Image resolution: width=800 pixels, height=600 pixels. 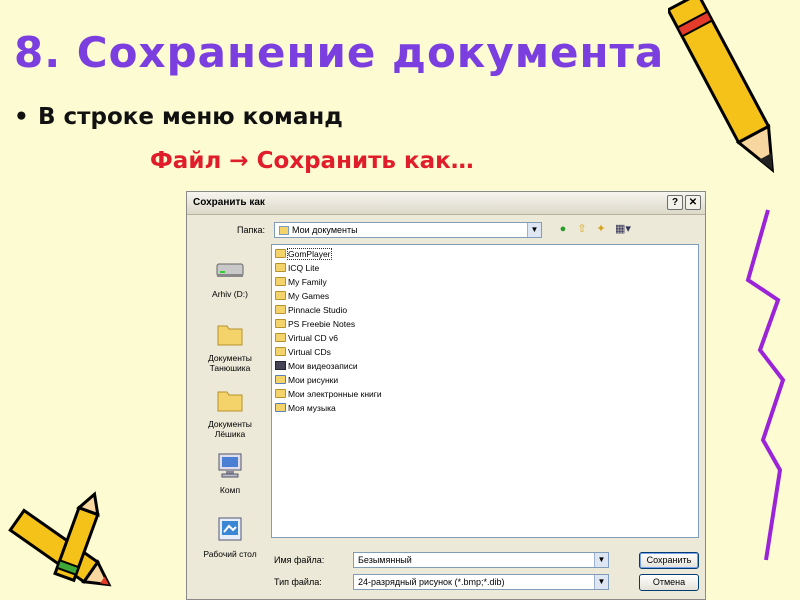 I want to click on list-item: Pinnacle Studio, so click(x=311, y=310).